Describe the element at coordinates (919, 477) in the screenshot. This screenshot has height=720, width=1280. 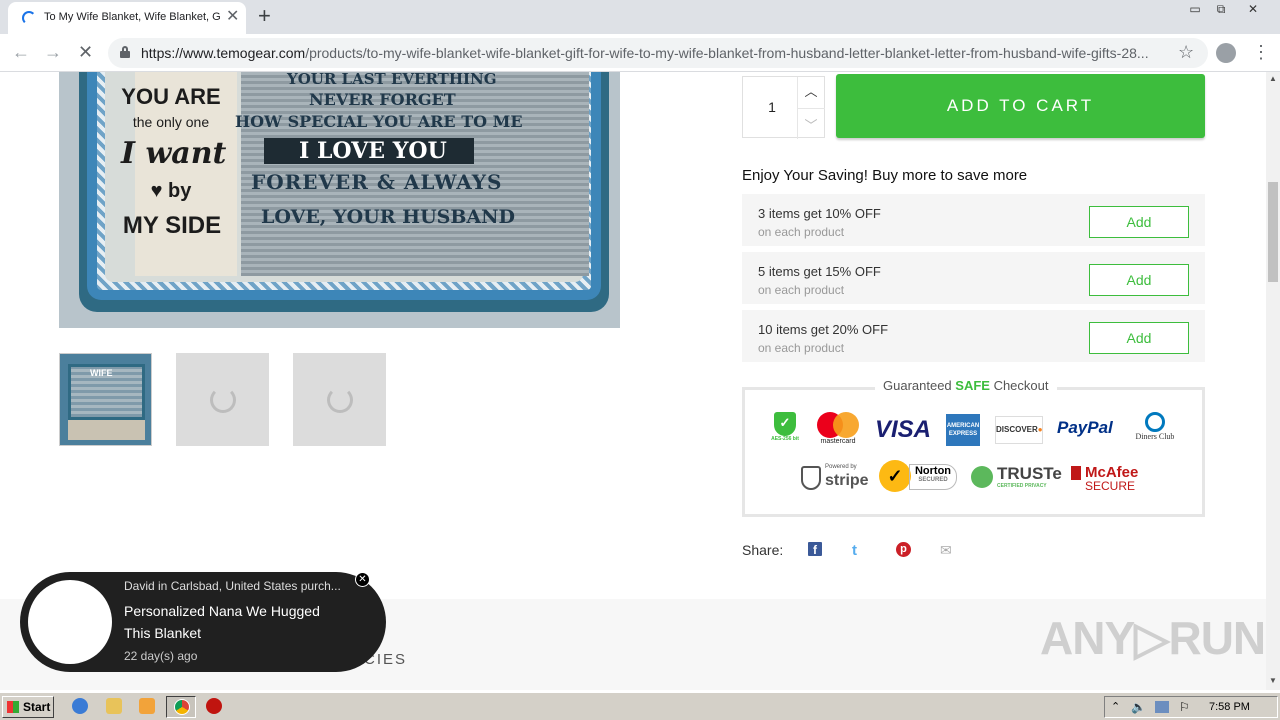
I see `norton-logo: ✓ Norton SECURED` at that location.